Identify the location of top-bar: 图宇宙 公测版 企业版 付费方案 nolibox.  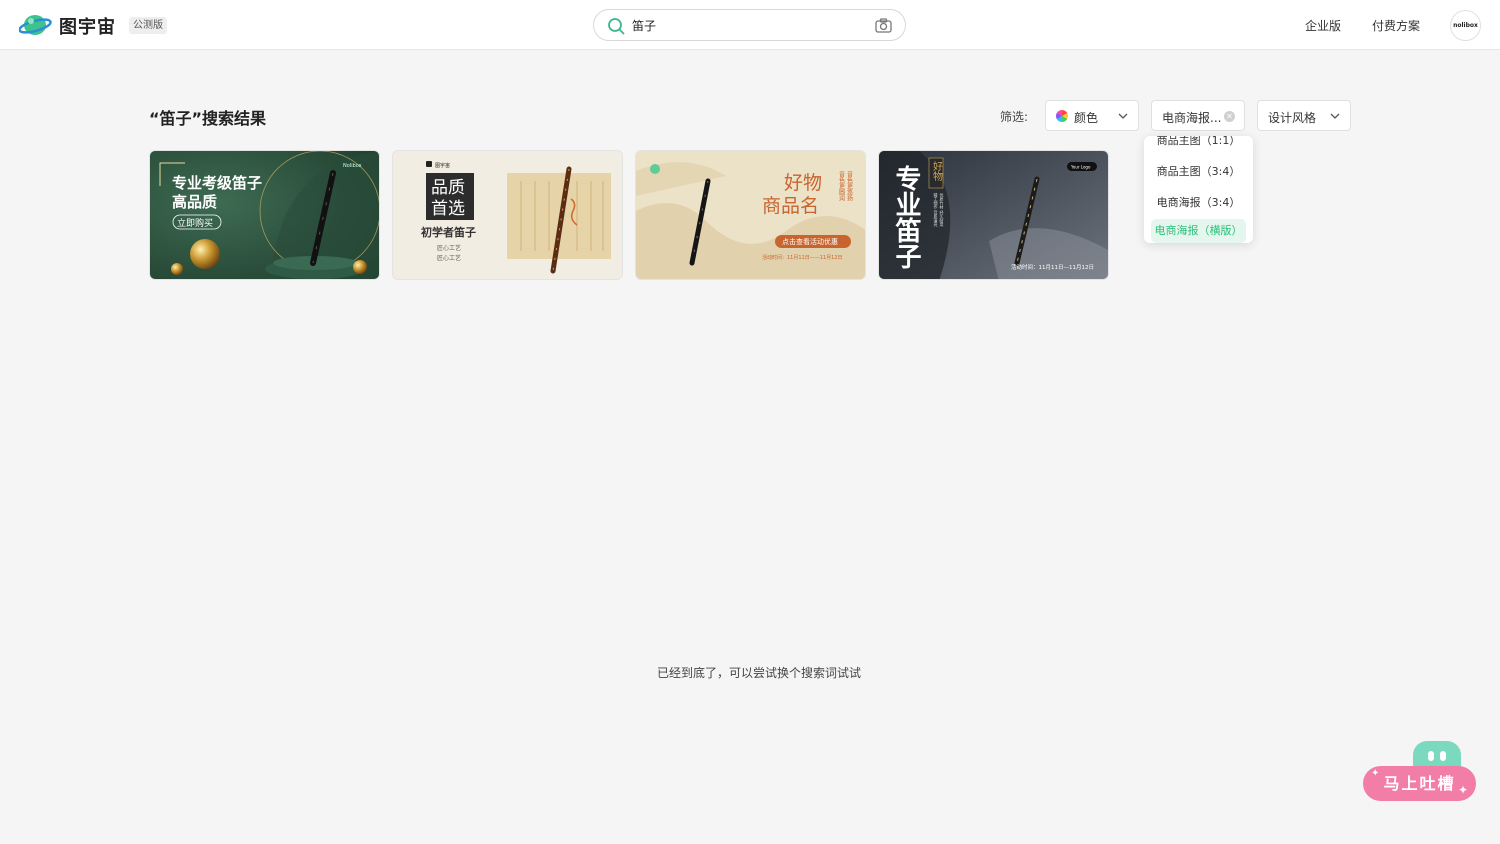
(750, 25).